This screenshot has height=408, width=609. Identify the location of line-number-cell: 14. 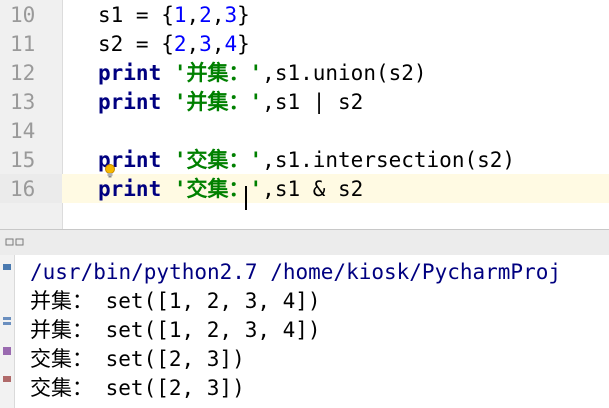
(31, 130).